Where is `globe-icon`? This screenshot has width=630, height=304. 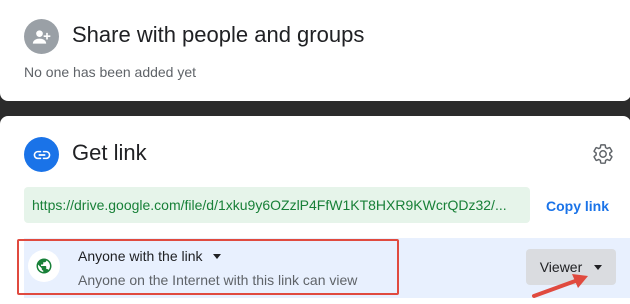
globe-icon is located at coordinates (44, 266).